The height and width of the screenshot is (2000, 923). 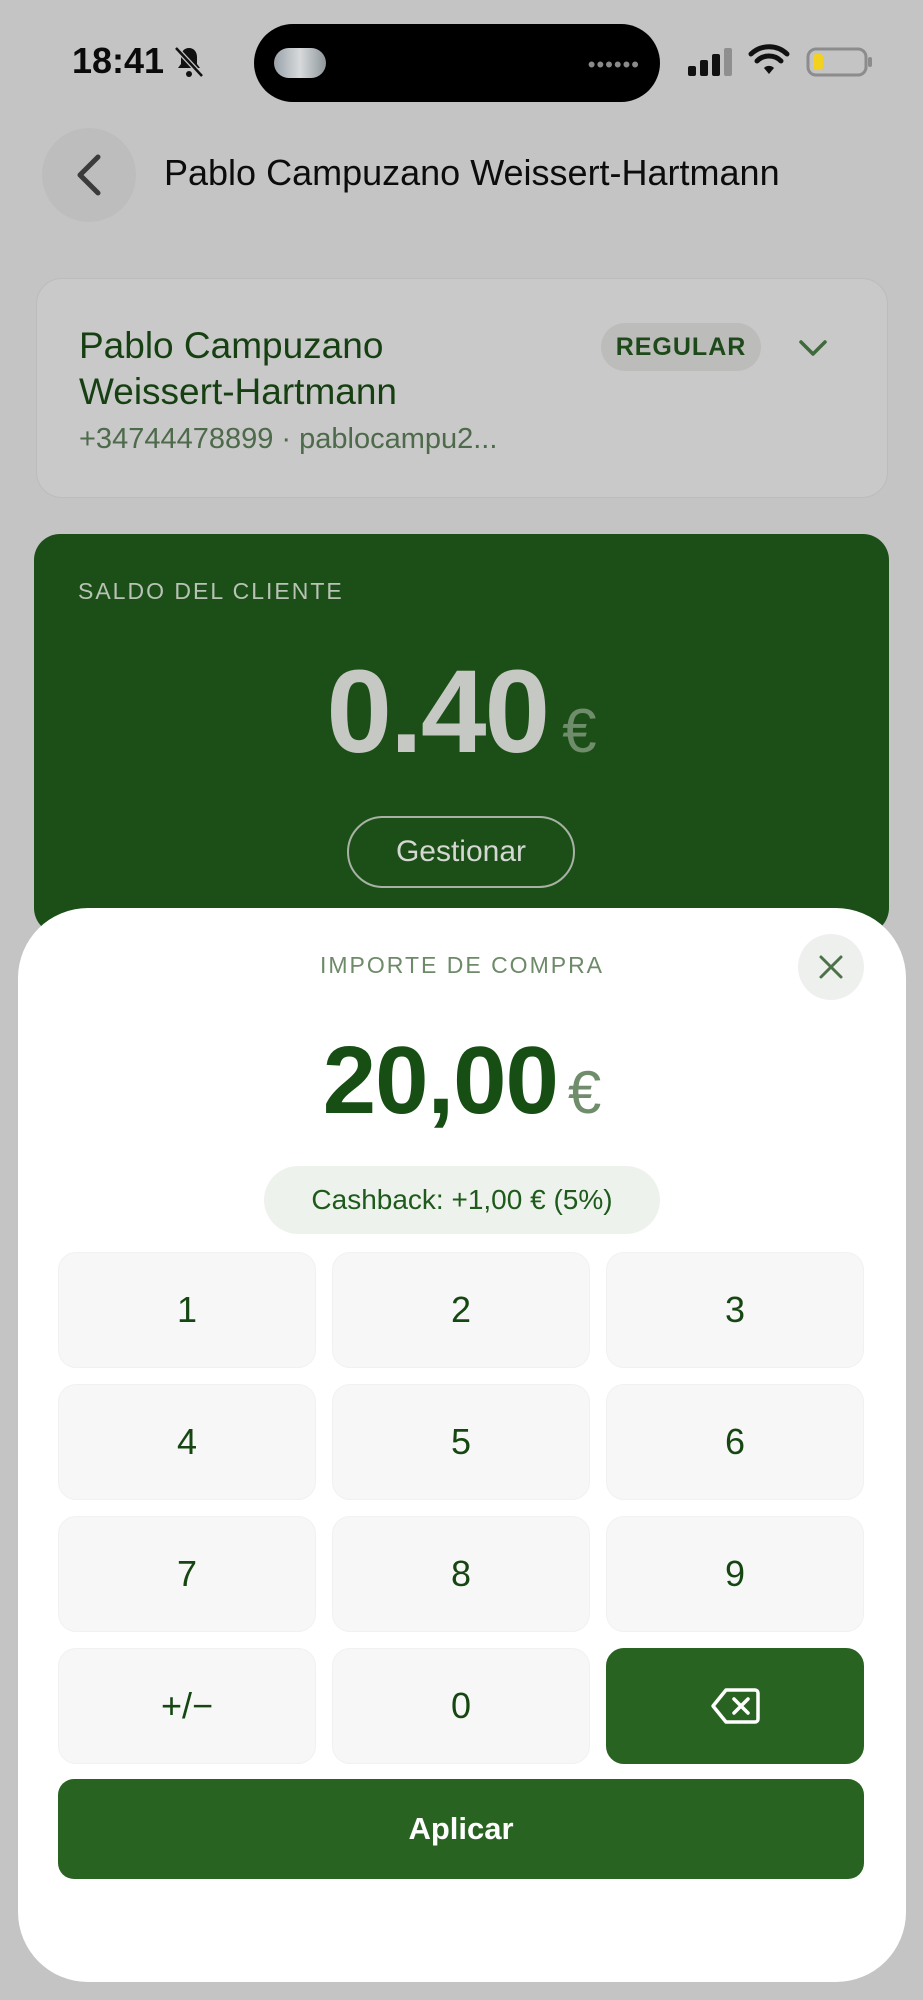 I want to click on balance-currency: €, so click(x=579, y=731).